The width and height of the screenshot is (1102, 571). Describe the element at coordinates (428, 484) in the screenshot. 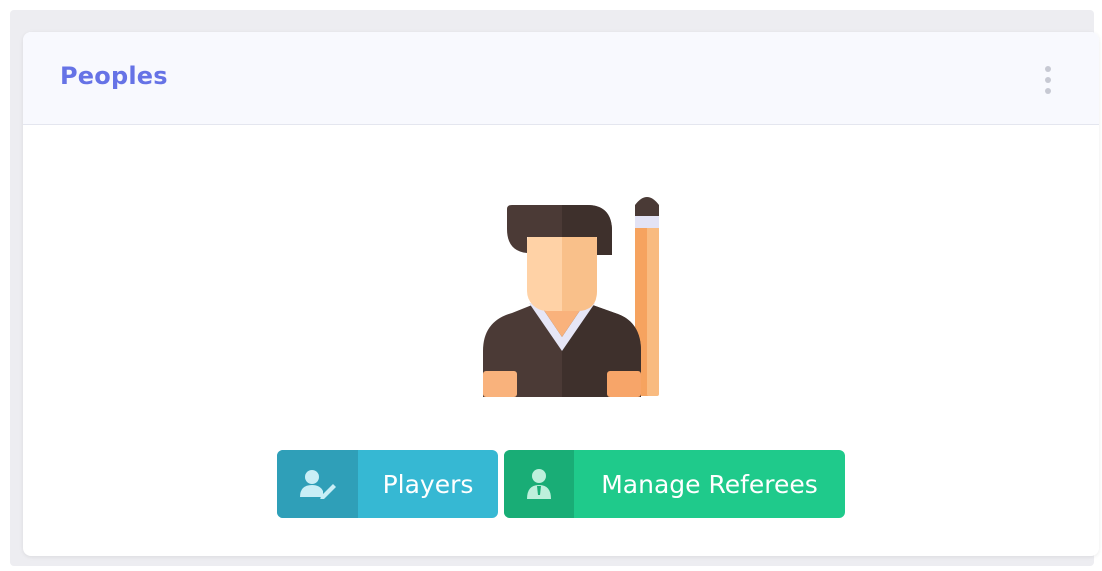

I see `players-button-label: Players` at that location.